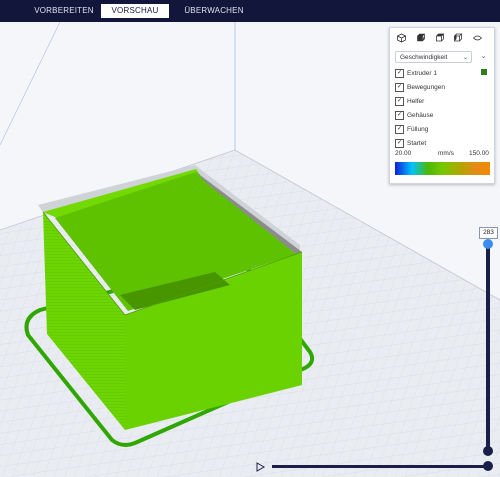  What do you see at coordinates (483, 57) in the screenshot?
I see `collapse-chevron-icon: ⌄` at bounding box center [483, 57].